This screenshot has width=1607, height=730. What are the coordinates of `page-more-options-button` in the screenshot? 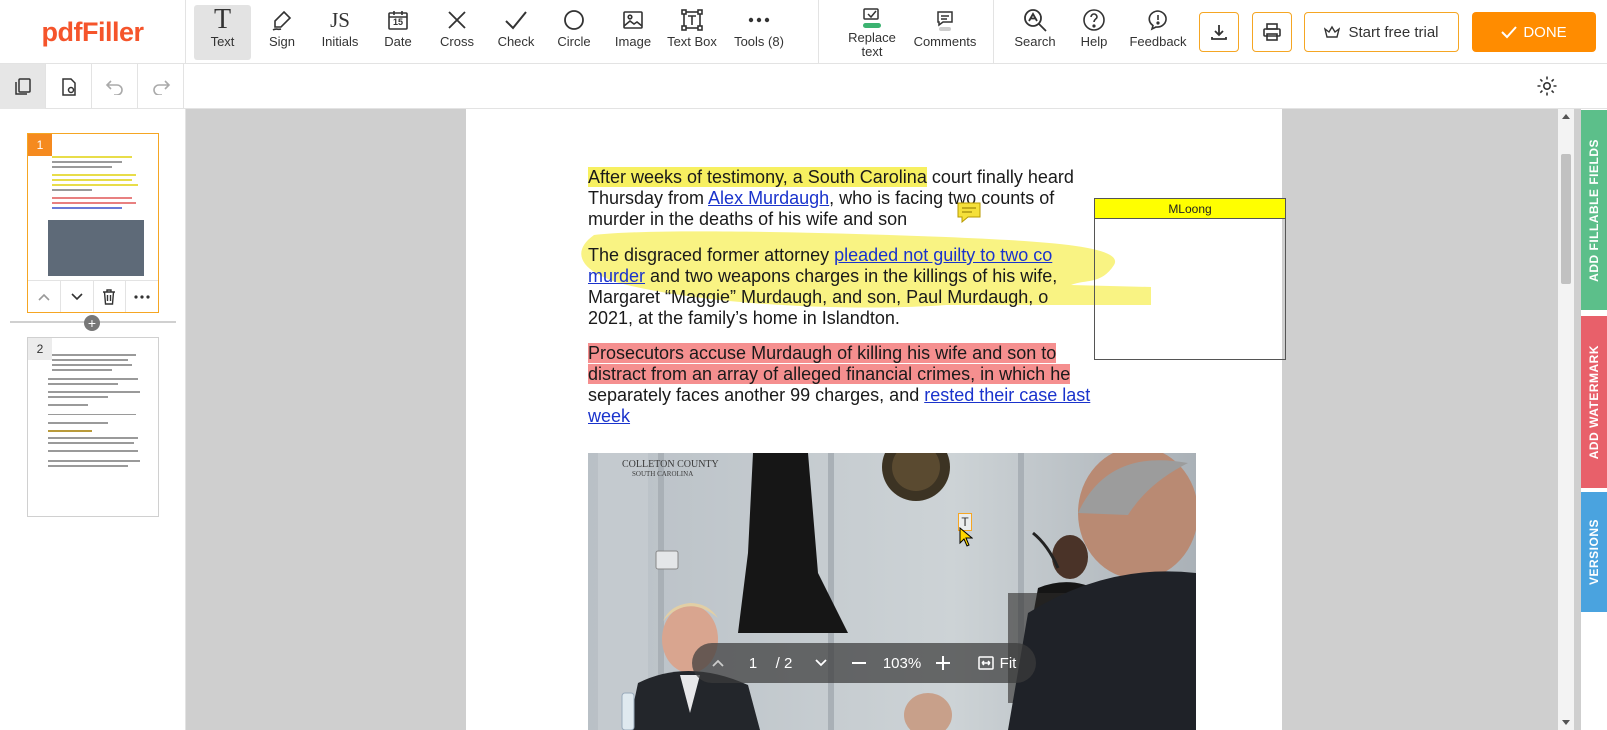 It's located at (142, 296).